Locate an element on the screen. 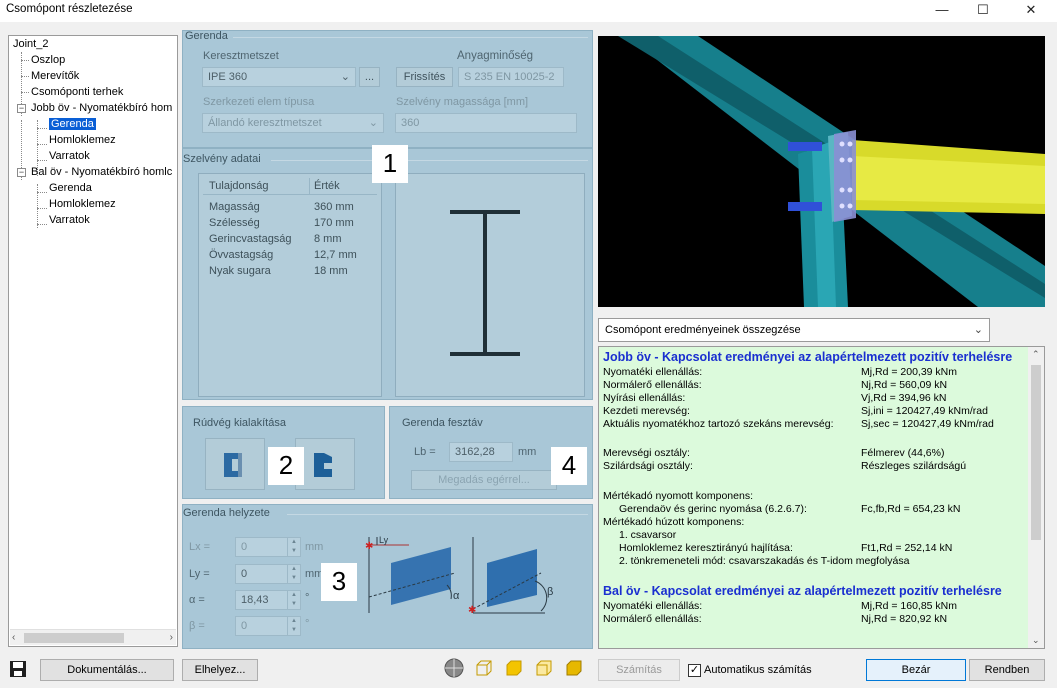 Image resolution: width=1057 pixels, height=688 pixels. auto-calc-label: Automatikus számítás is located at coordinates (758, 670).